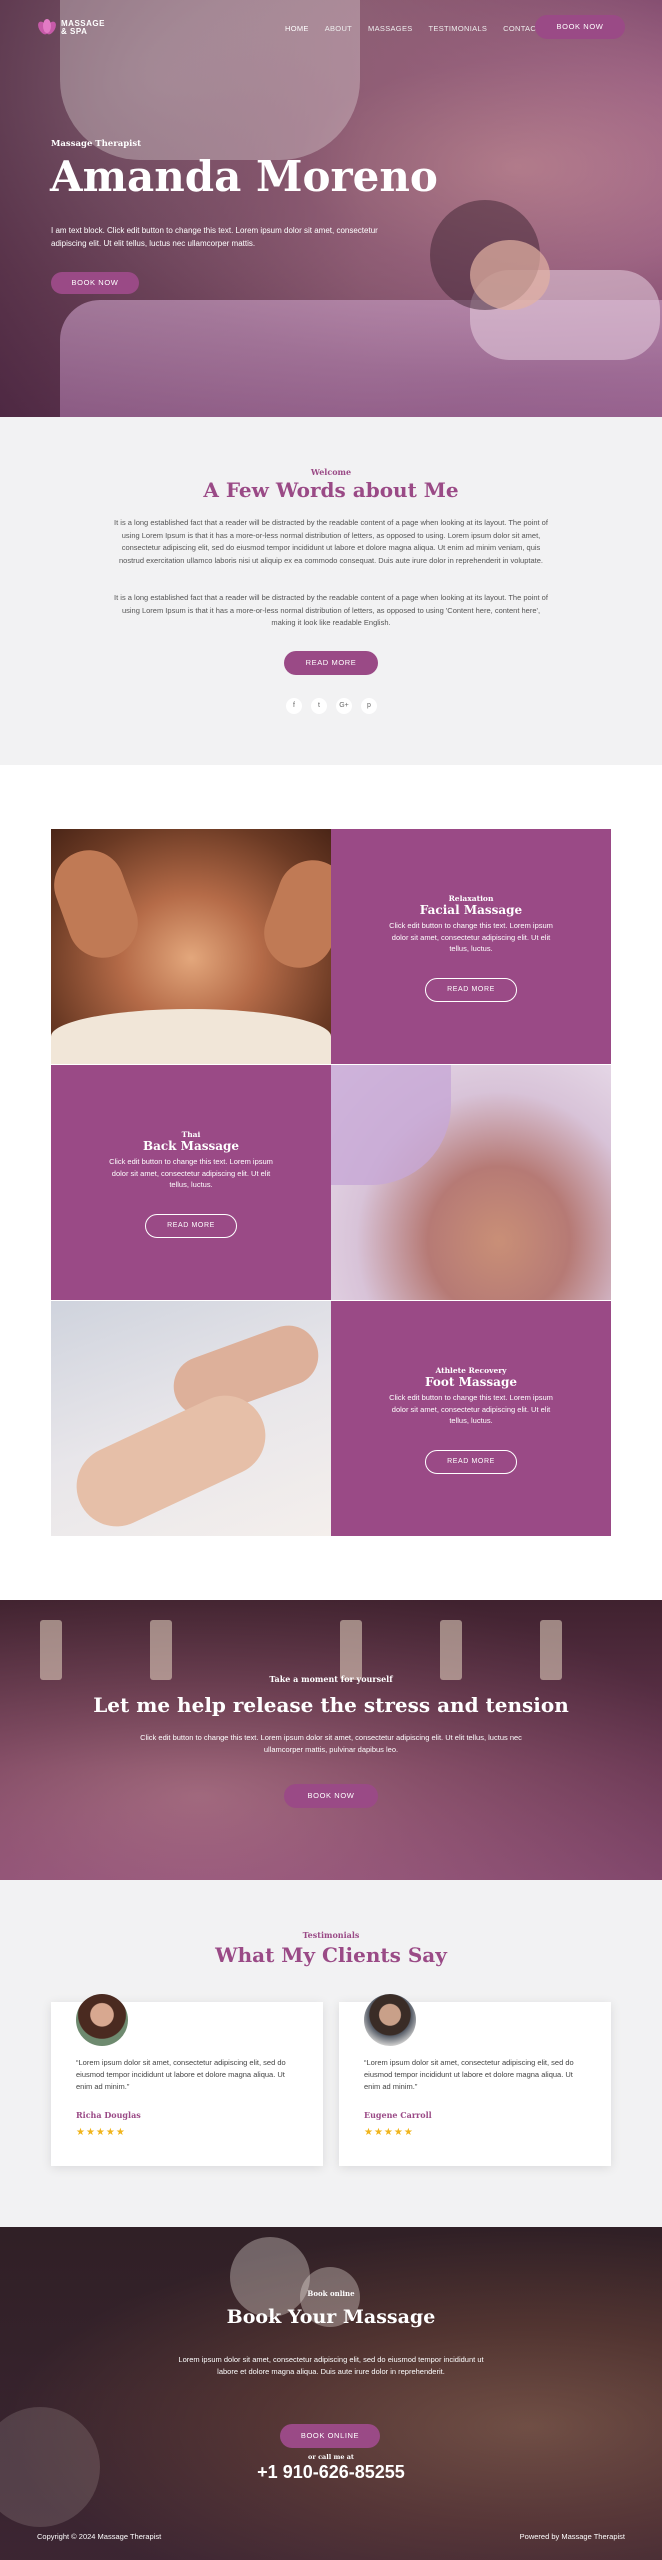  I want to click on facial-massage-image, so click(191, 946).